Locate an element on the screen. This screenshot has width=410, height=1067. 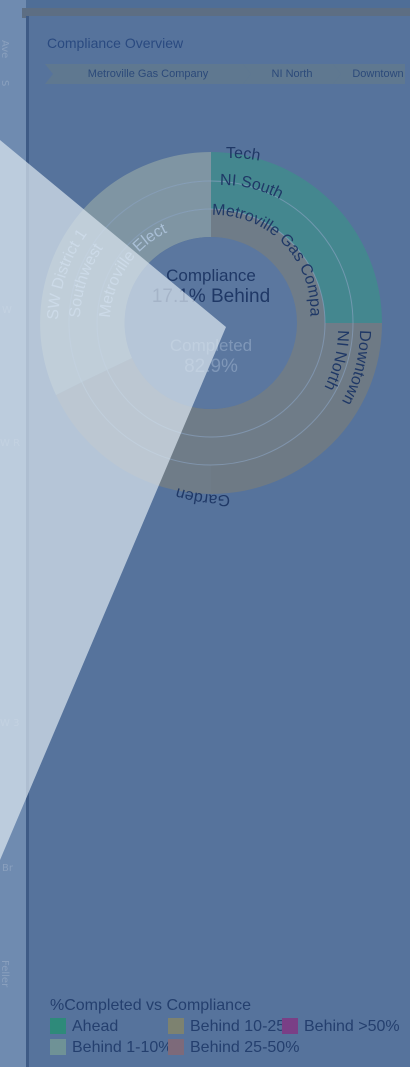
map-background: S Illinois Ave W W R W 3 Br Feller Rd is located at coordinates (13, 533).